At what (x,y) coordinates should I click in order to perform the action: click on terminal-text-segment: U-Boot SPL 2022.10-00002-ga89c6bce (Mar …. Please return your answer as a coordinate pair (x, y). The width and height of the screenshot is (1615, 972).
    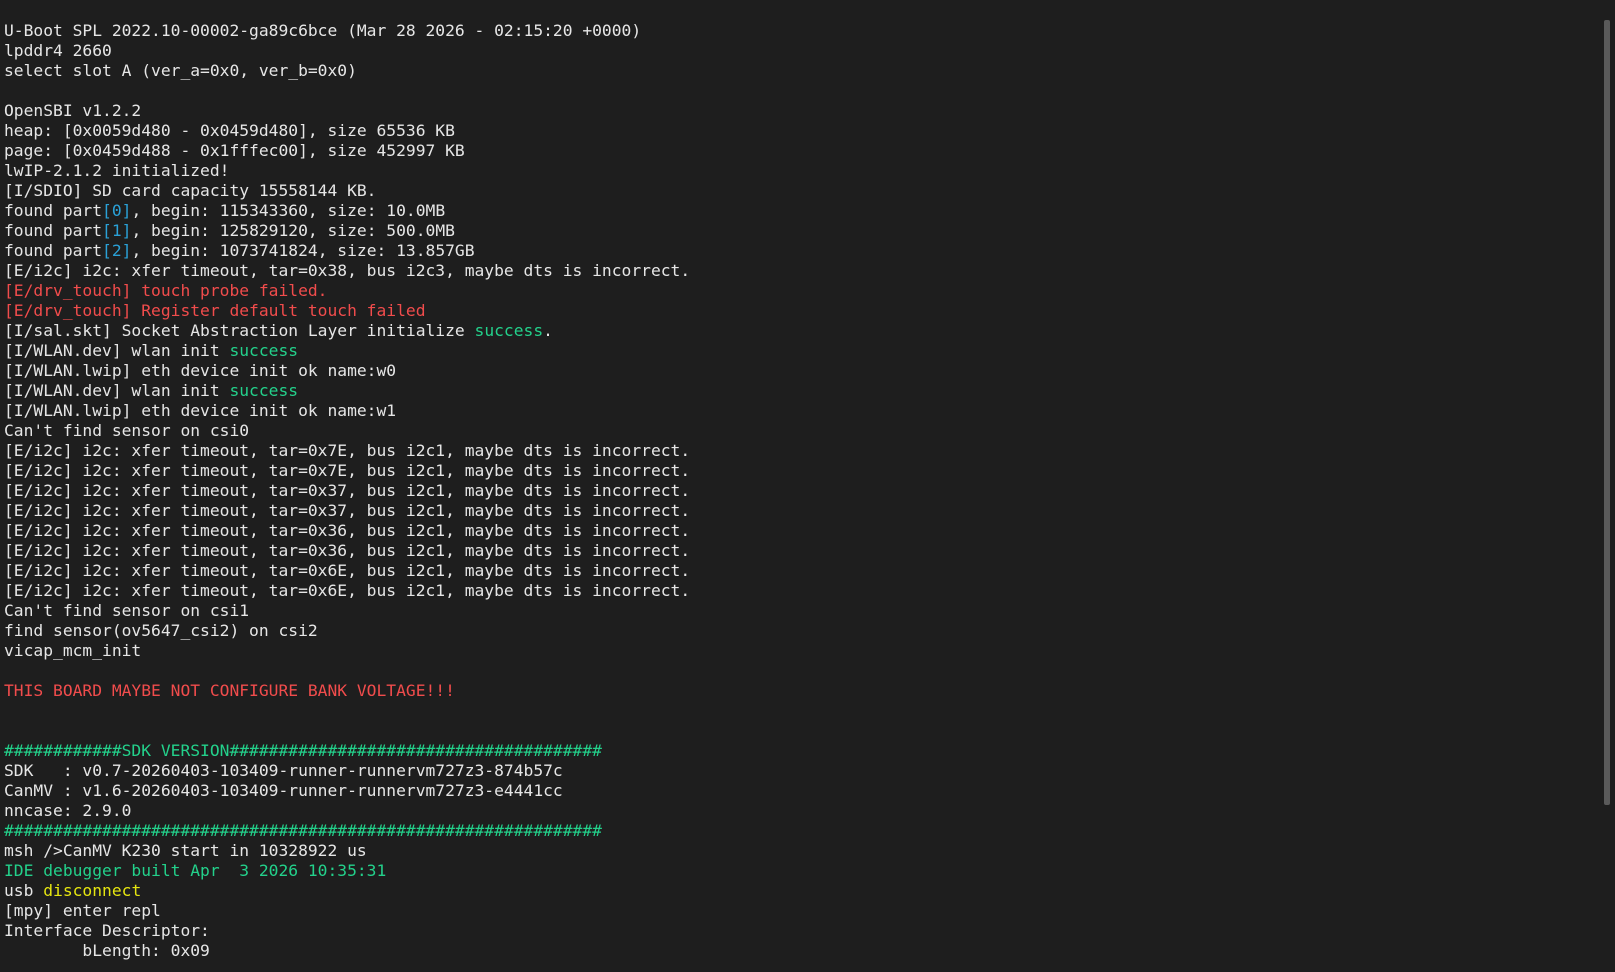
    Looking at the image, I should click on (323, 30).